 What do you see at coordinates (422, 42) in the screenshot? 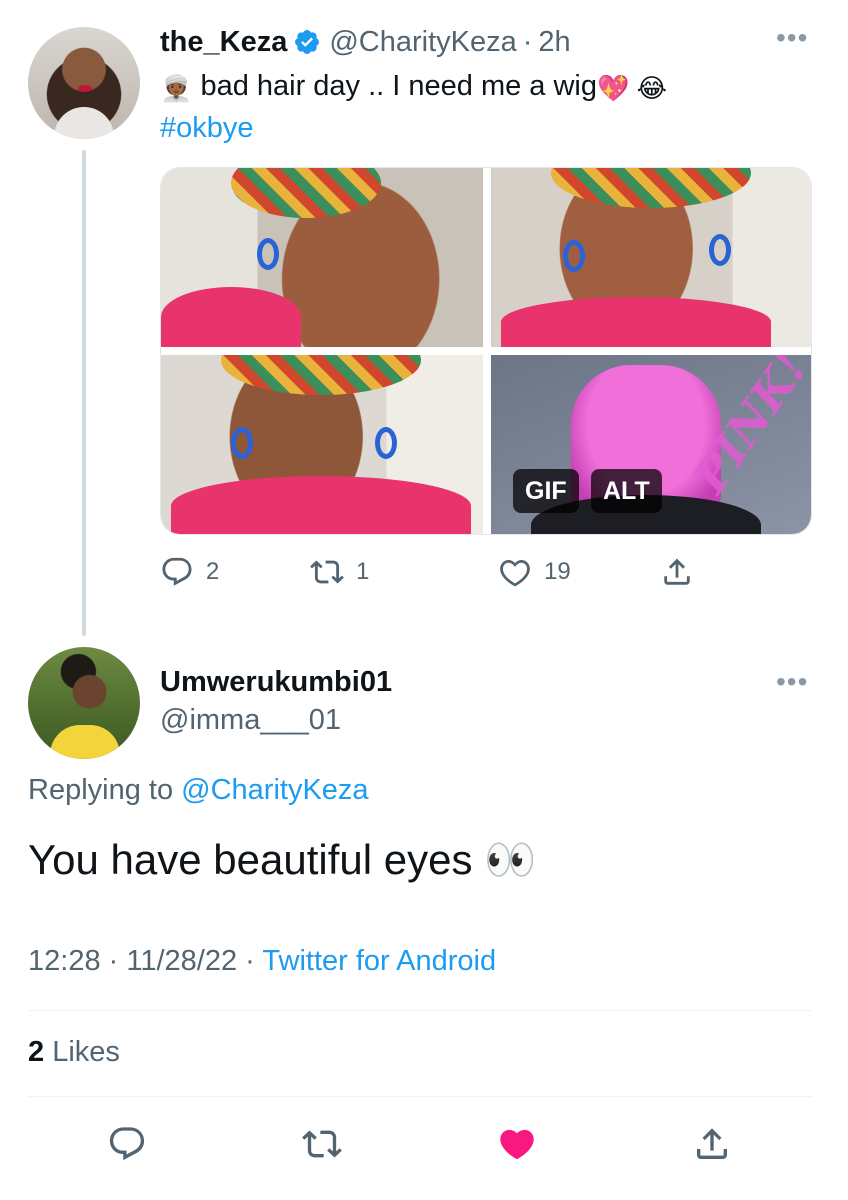
I see `handle: @CharityKeza` at bounding box center [422, 42].